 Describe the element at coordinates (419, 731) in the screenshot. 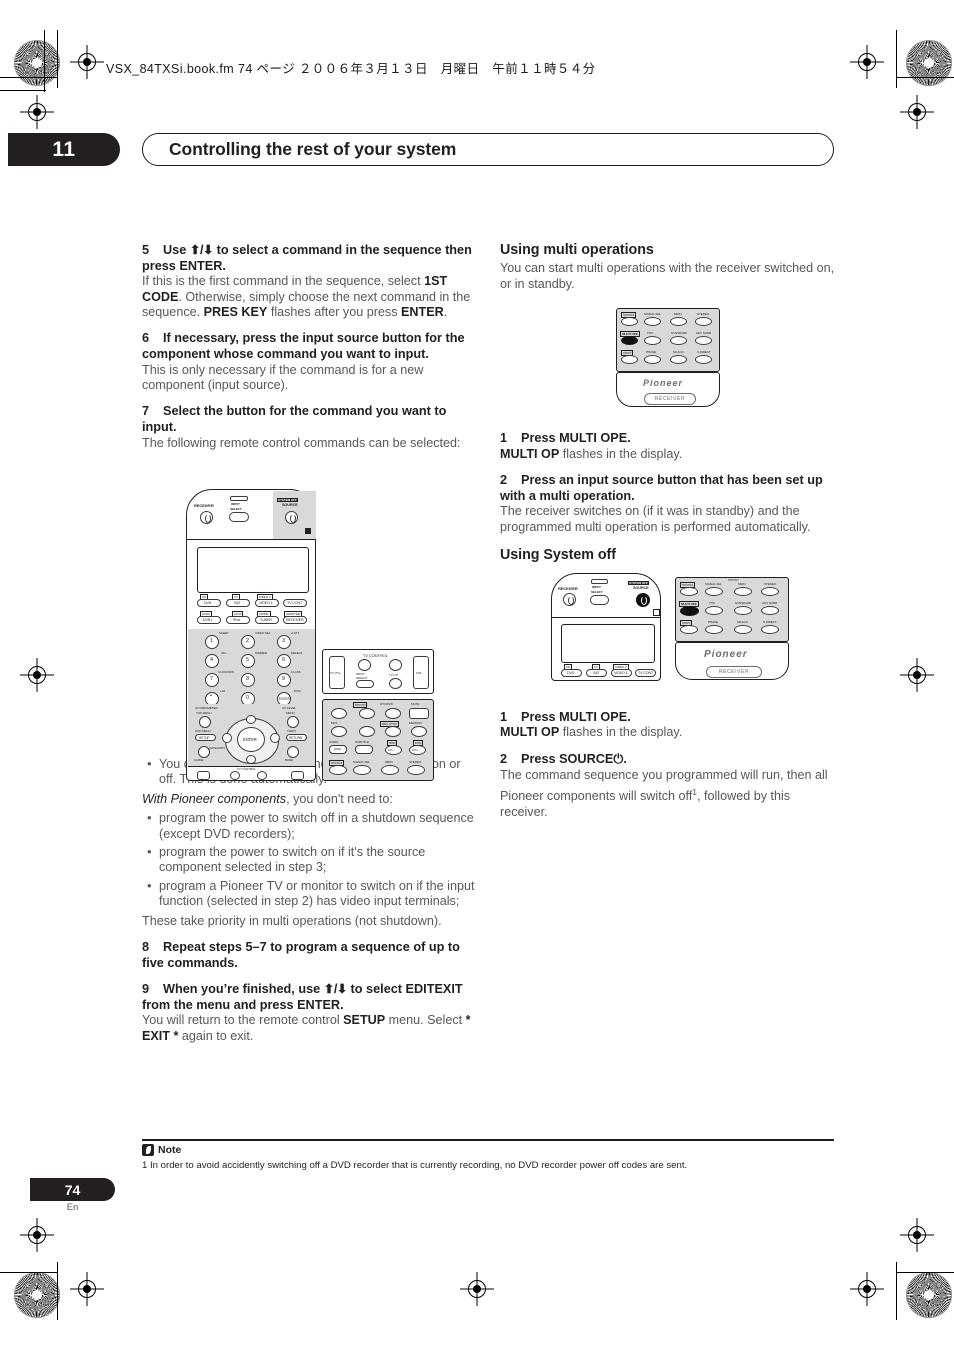

I see `next-button` at that location.